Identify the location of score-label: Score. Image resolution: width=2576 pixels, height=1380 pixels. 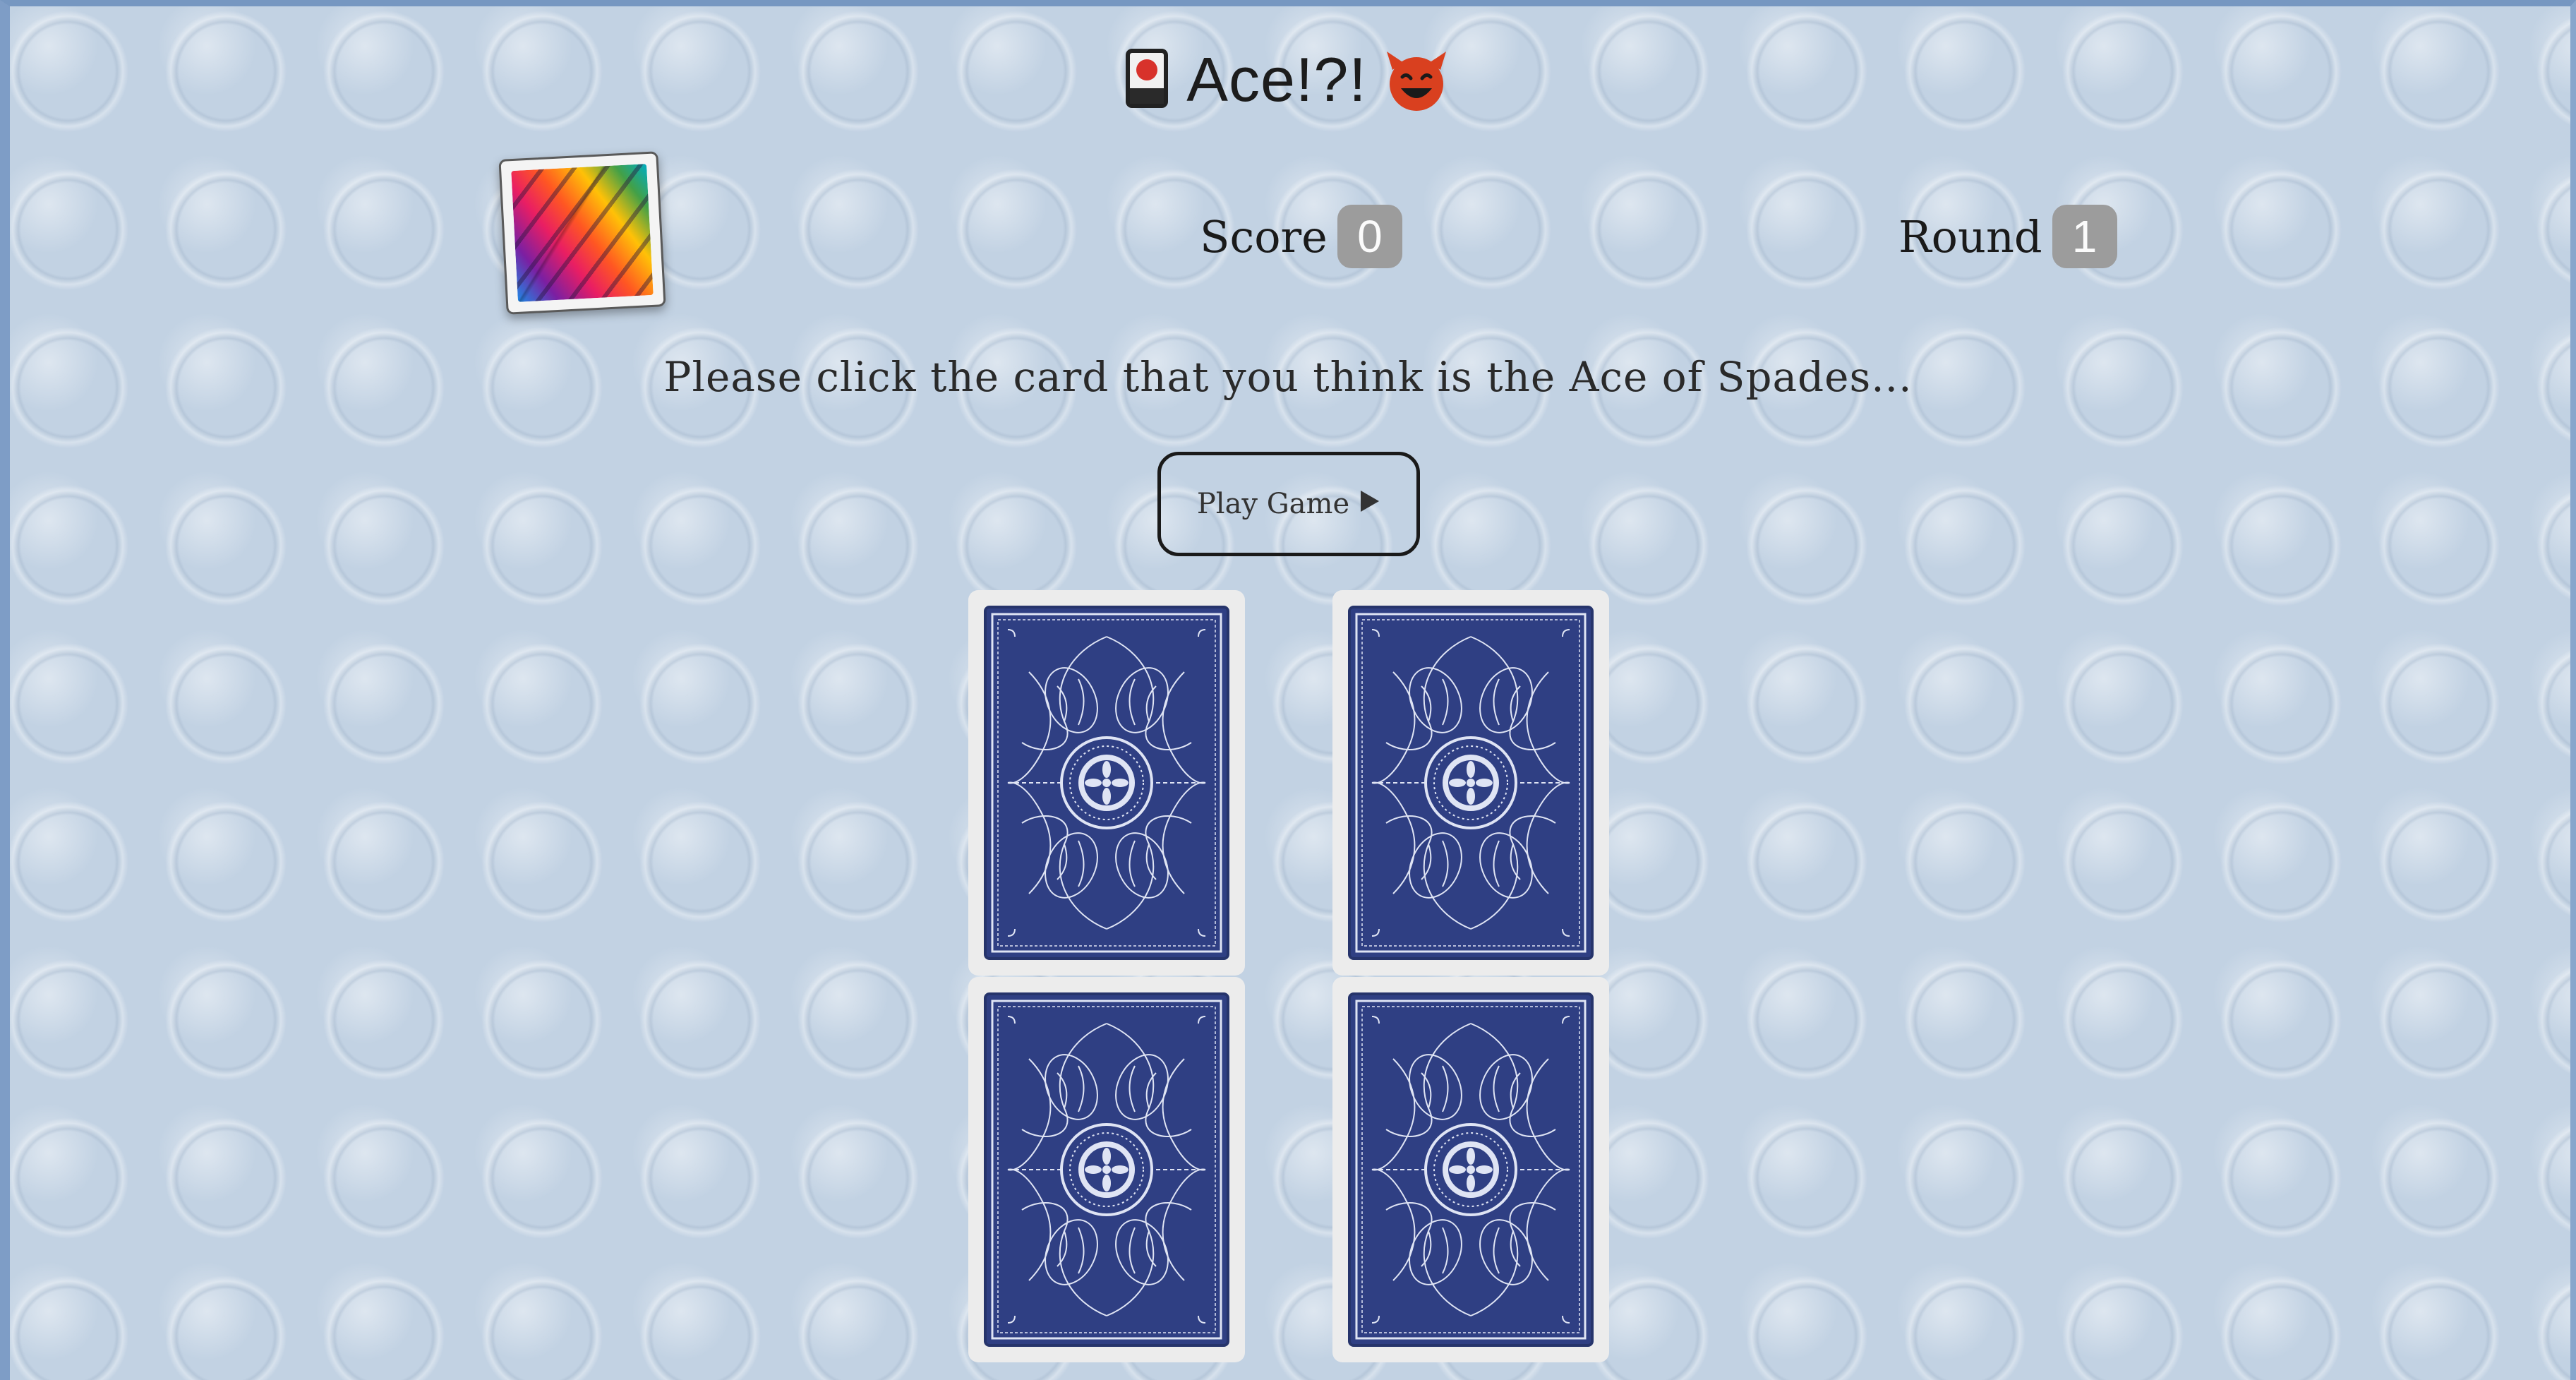
(1264, 237).